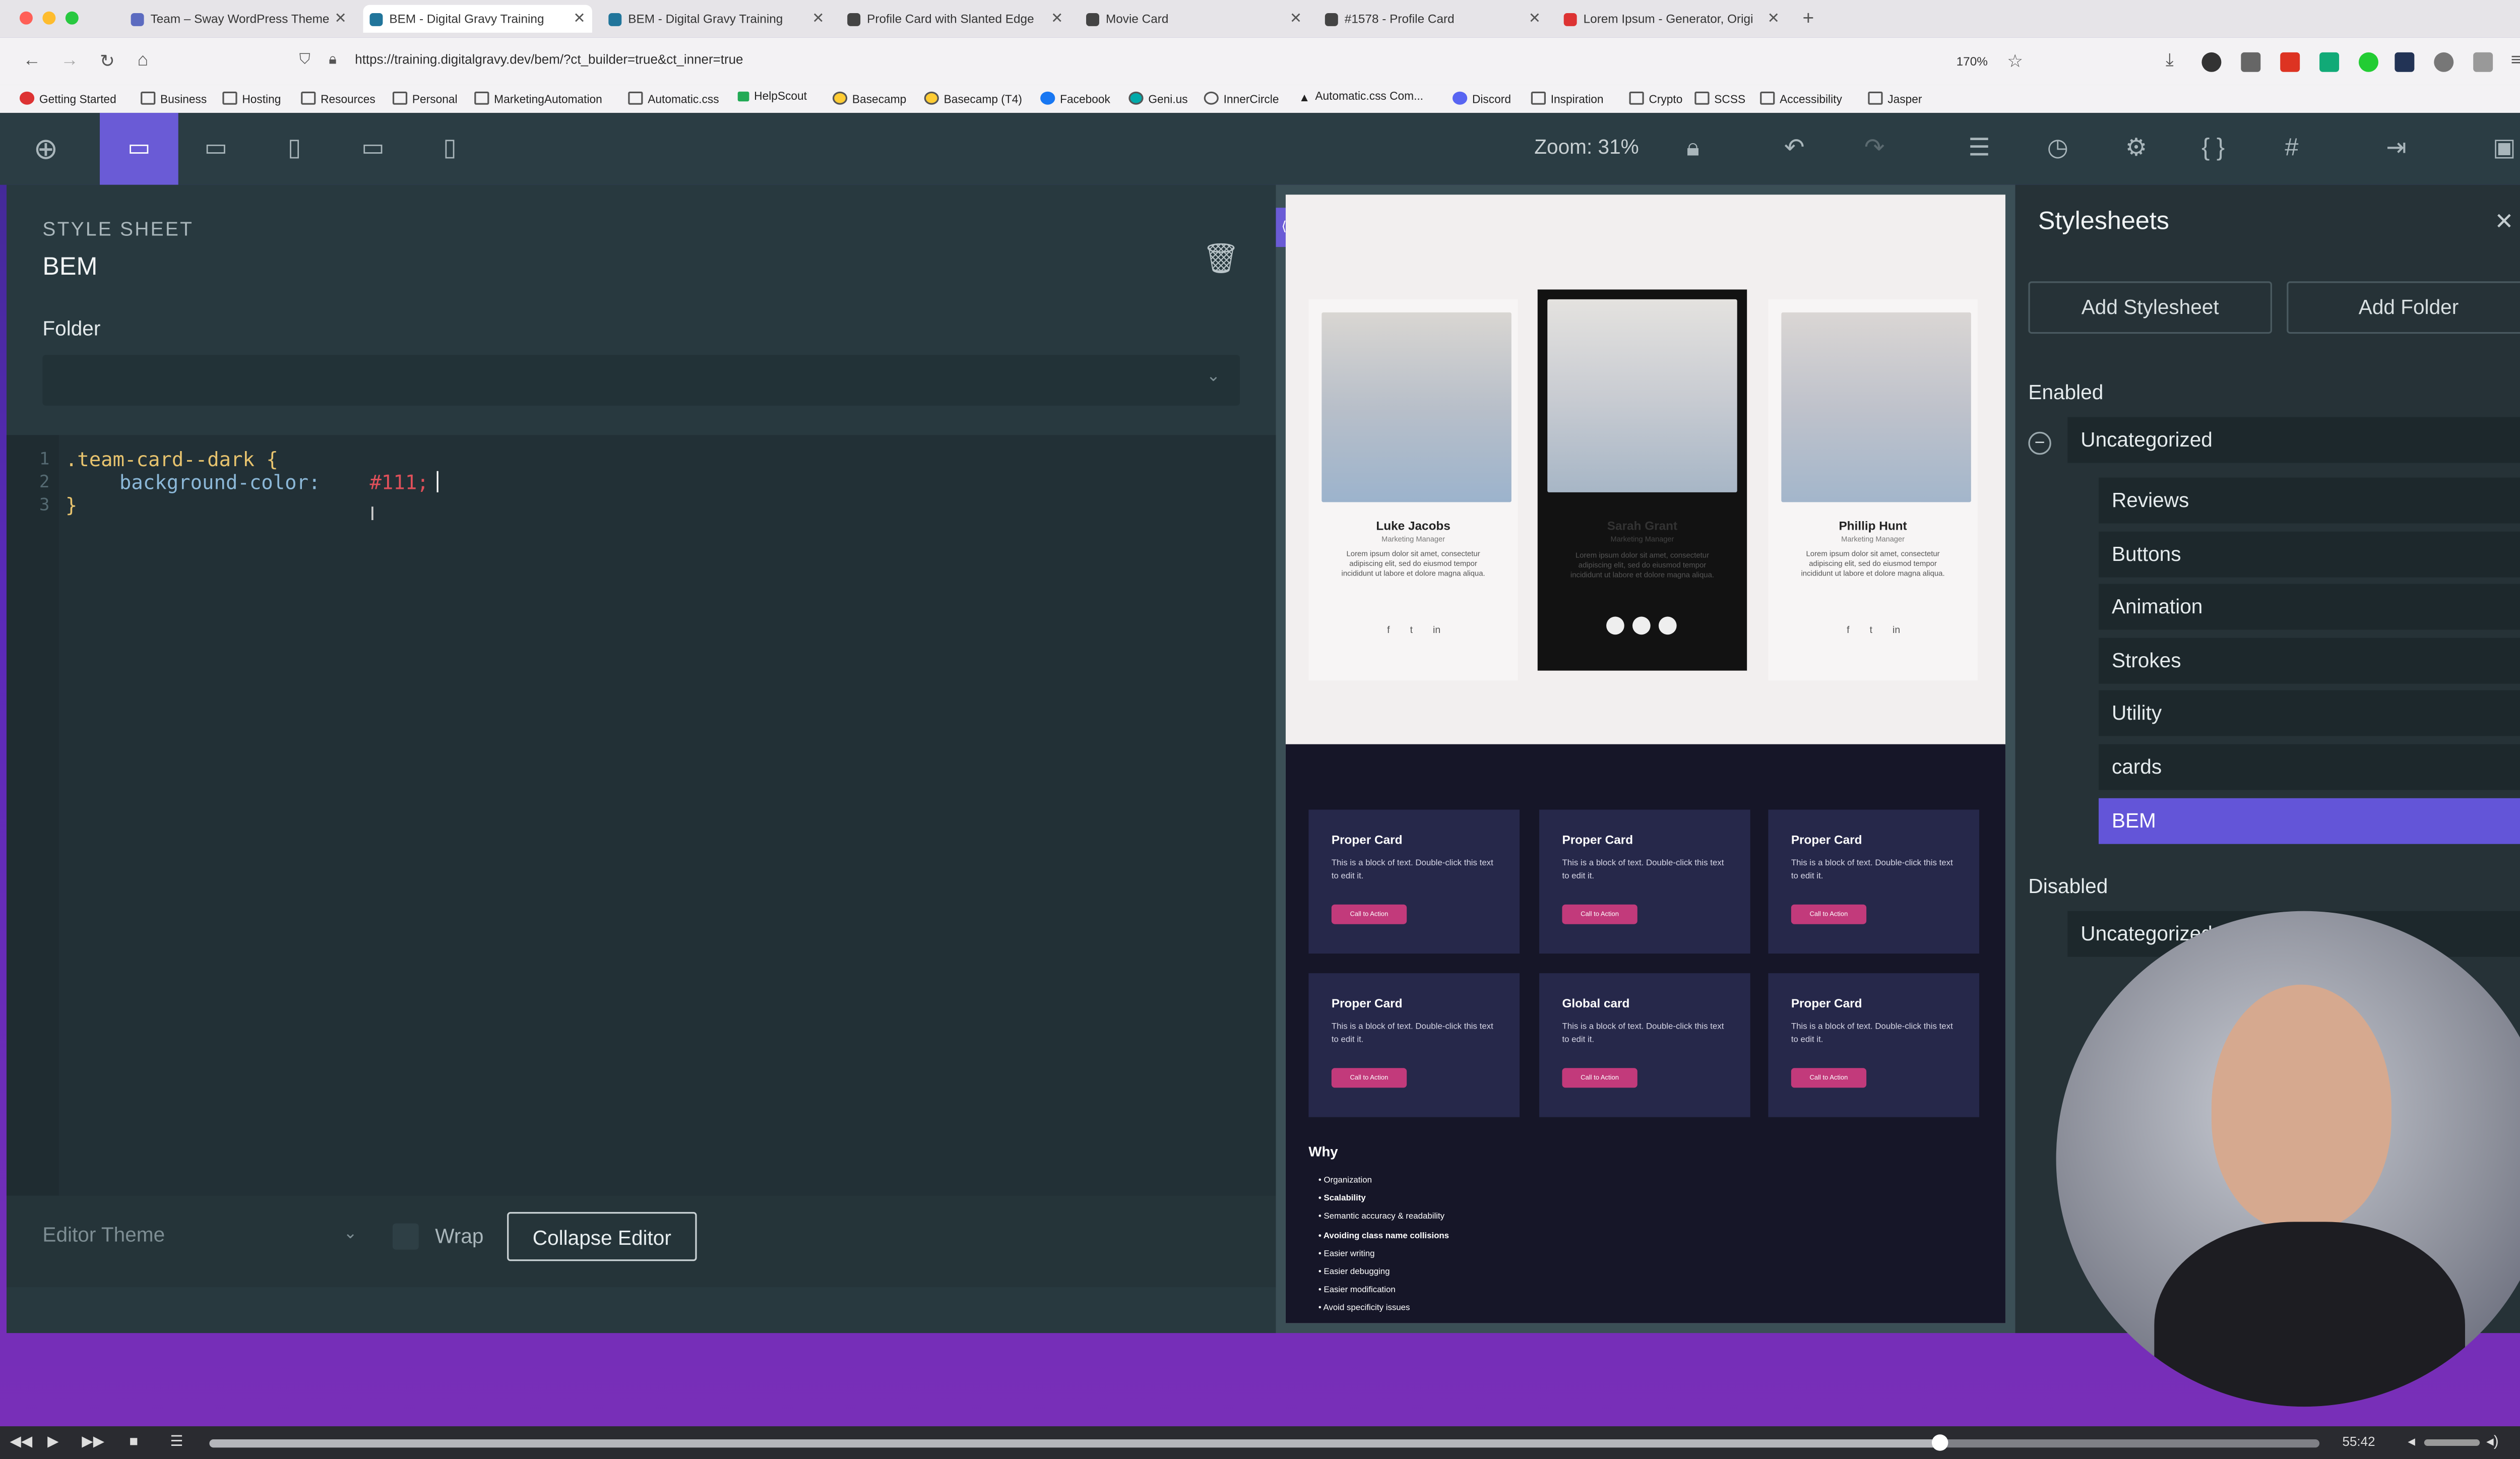 This screenshot has height=1459, width=2520. Describe the element at coordinates (2309, 500) in the screenshot. I see `stylesheet-item-reviews: Reviews` at that location.